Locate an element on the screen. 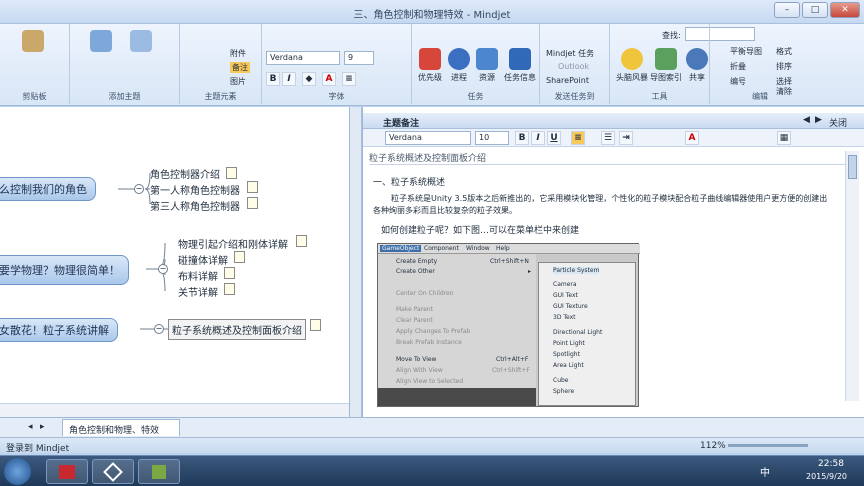 The height and width of the screenshot is (486, 864). notes-close-button: 关闭 is located at coordinates (838, 122).